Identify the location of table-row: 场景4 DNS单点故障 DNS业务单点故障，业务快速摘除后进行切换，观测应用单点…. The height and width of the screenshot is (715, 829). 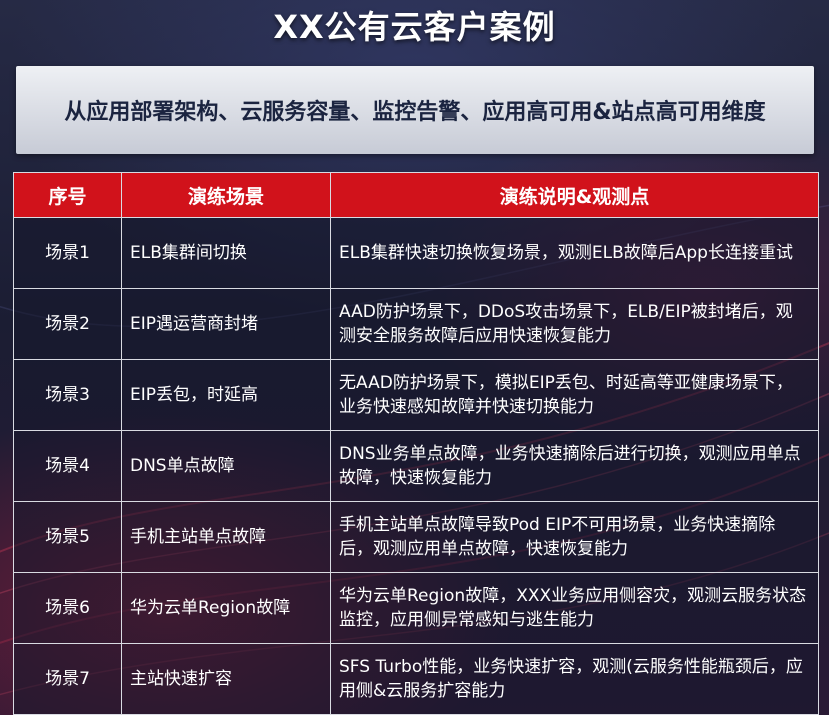
(416, 466).